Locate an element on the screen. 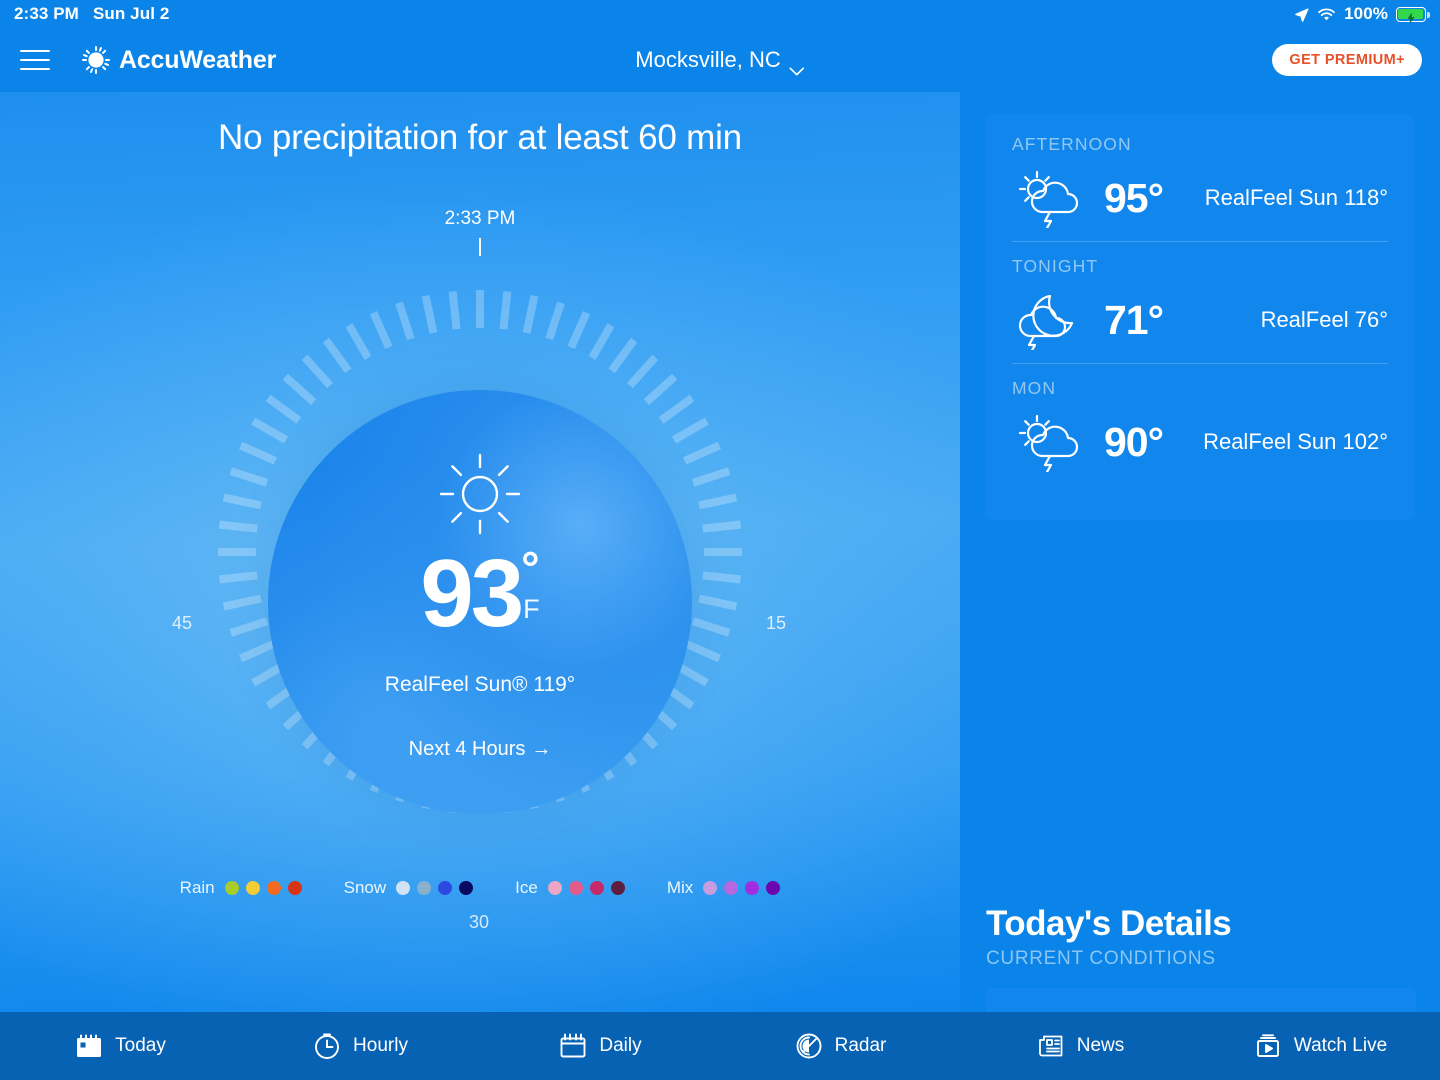  nav-item-radar: Radar is located at coordinates (840, 1046).